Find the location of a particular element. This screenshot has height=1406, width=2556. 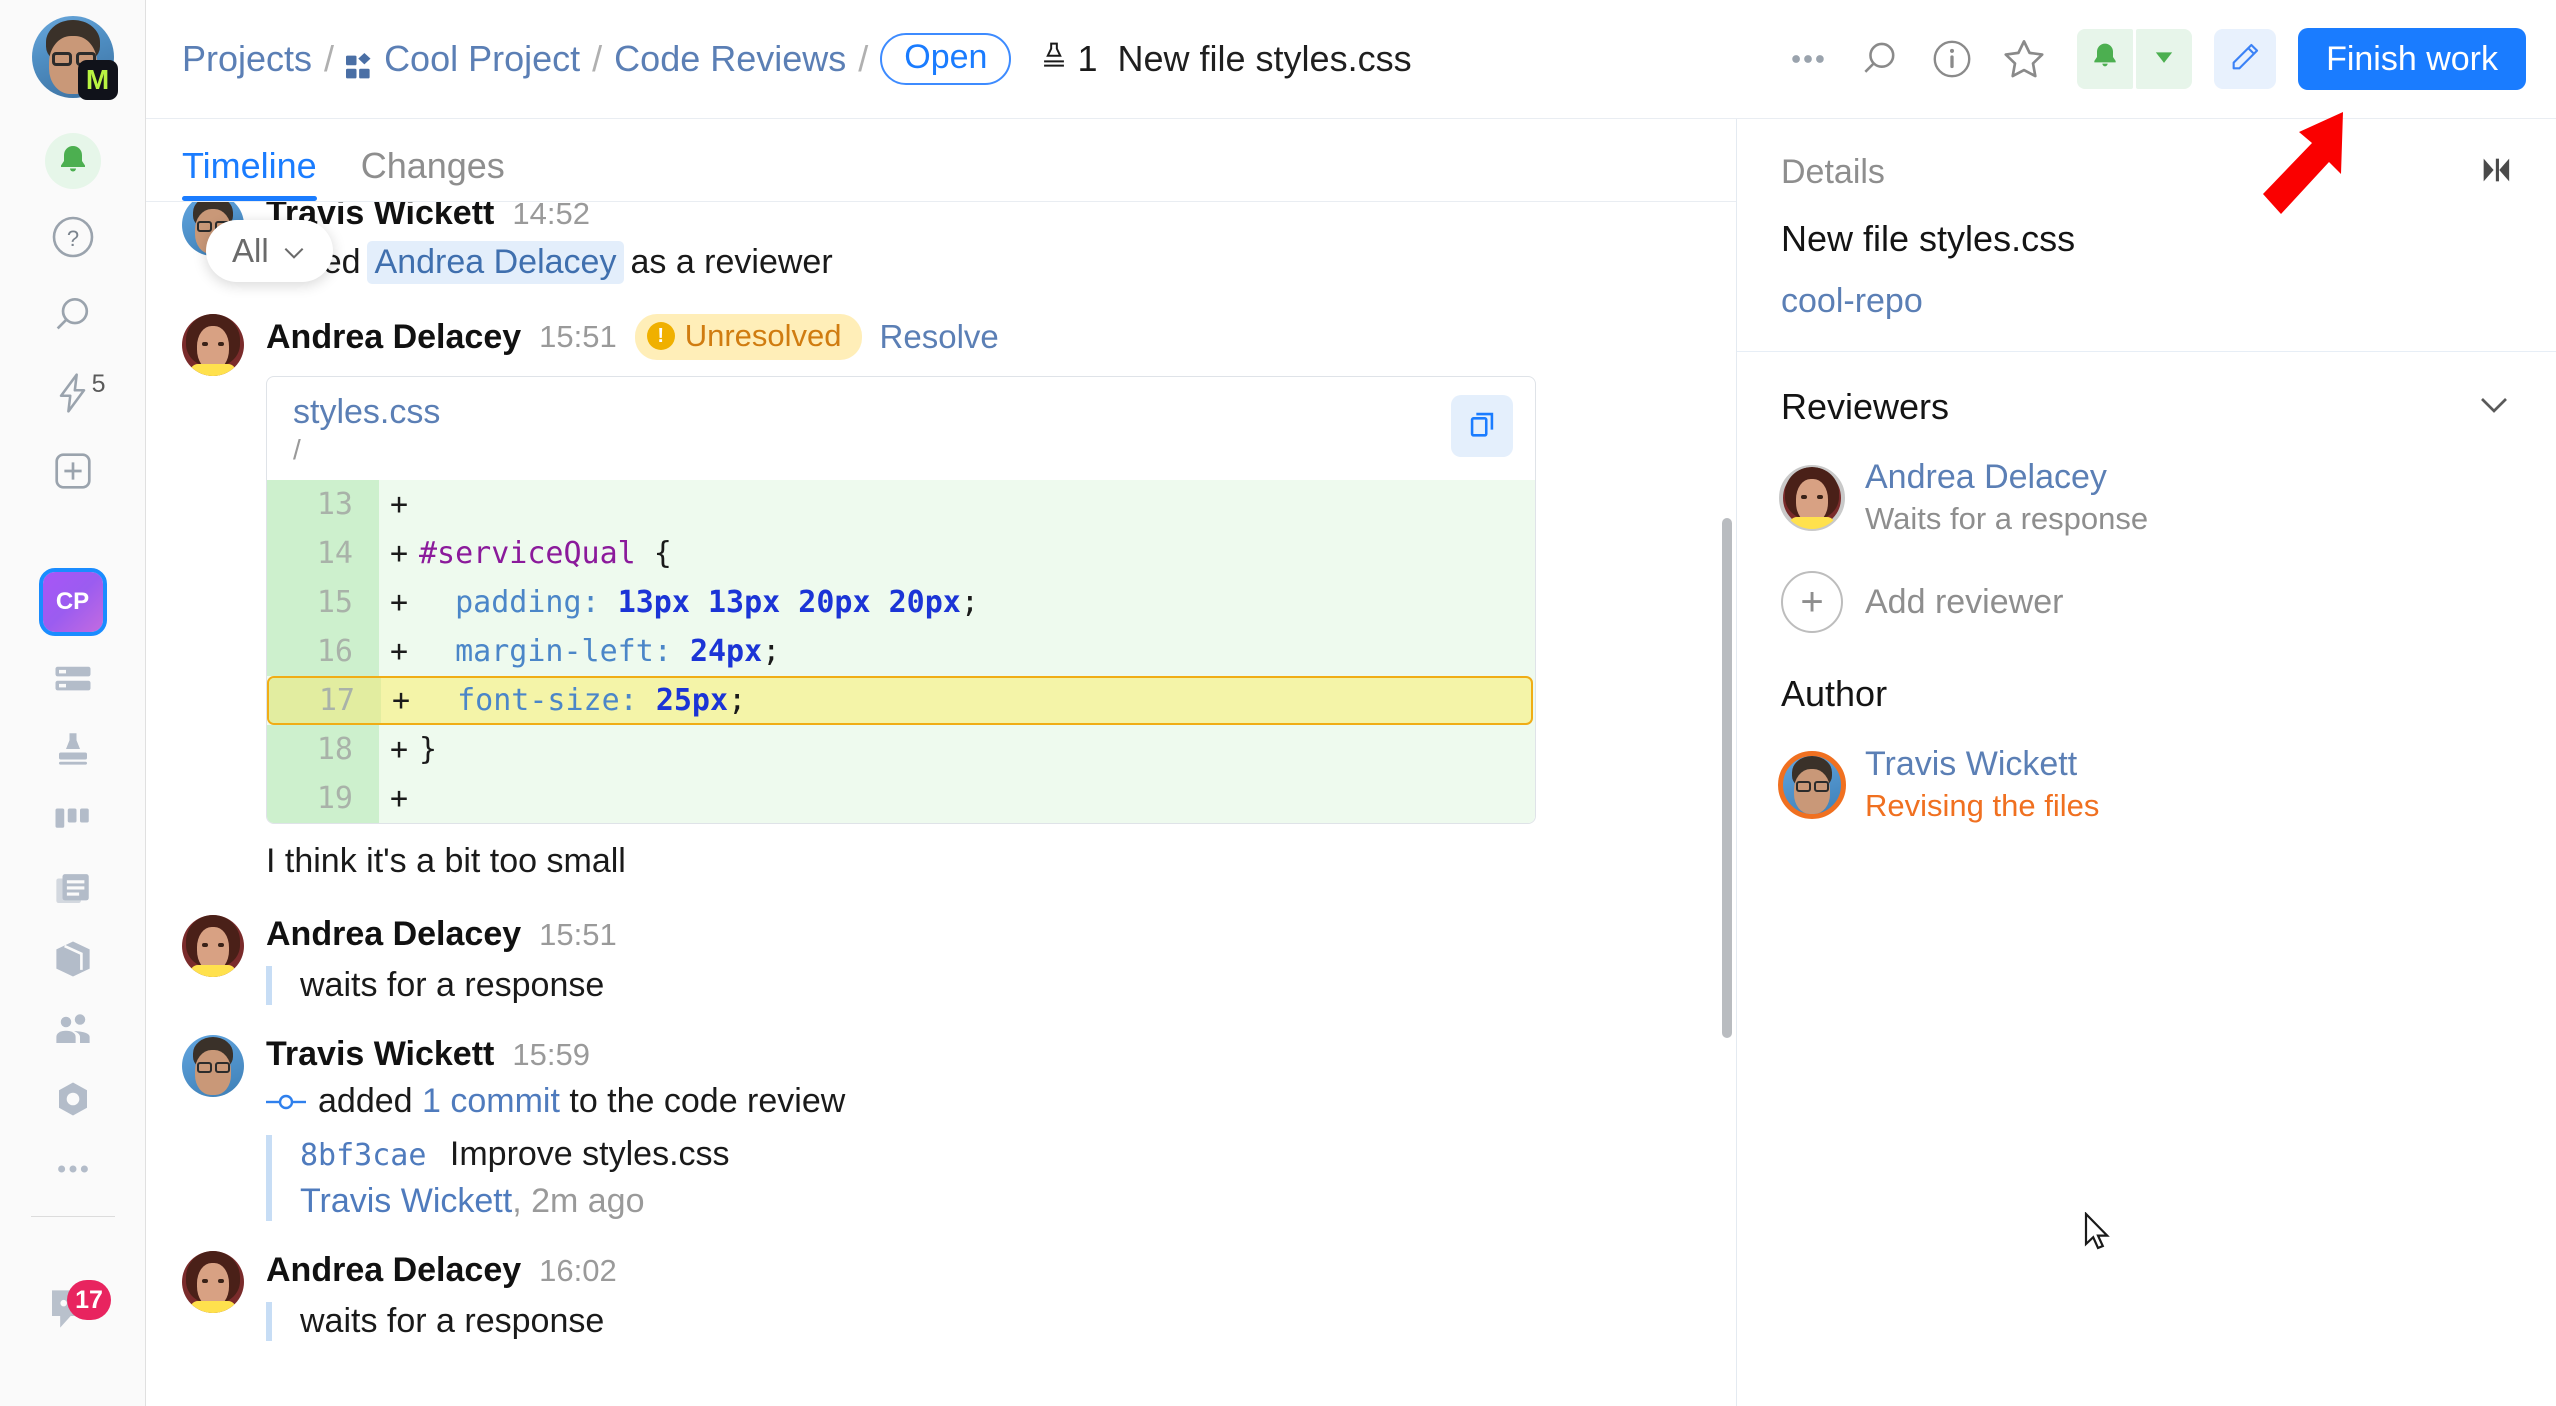

breadcrumb-projects: Projects is located at coordinates (247, 59).